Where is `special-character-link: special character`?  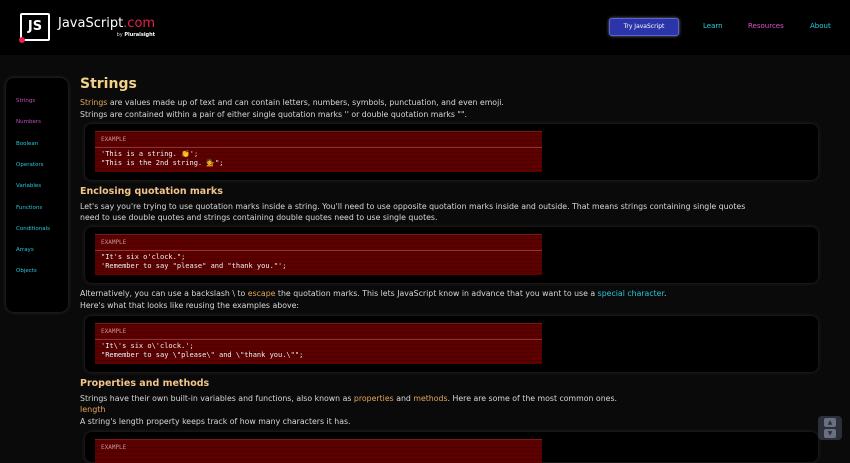 special-character-link: special character is located at coordinates (631, 293).